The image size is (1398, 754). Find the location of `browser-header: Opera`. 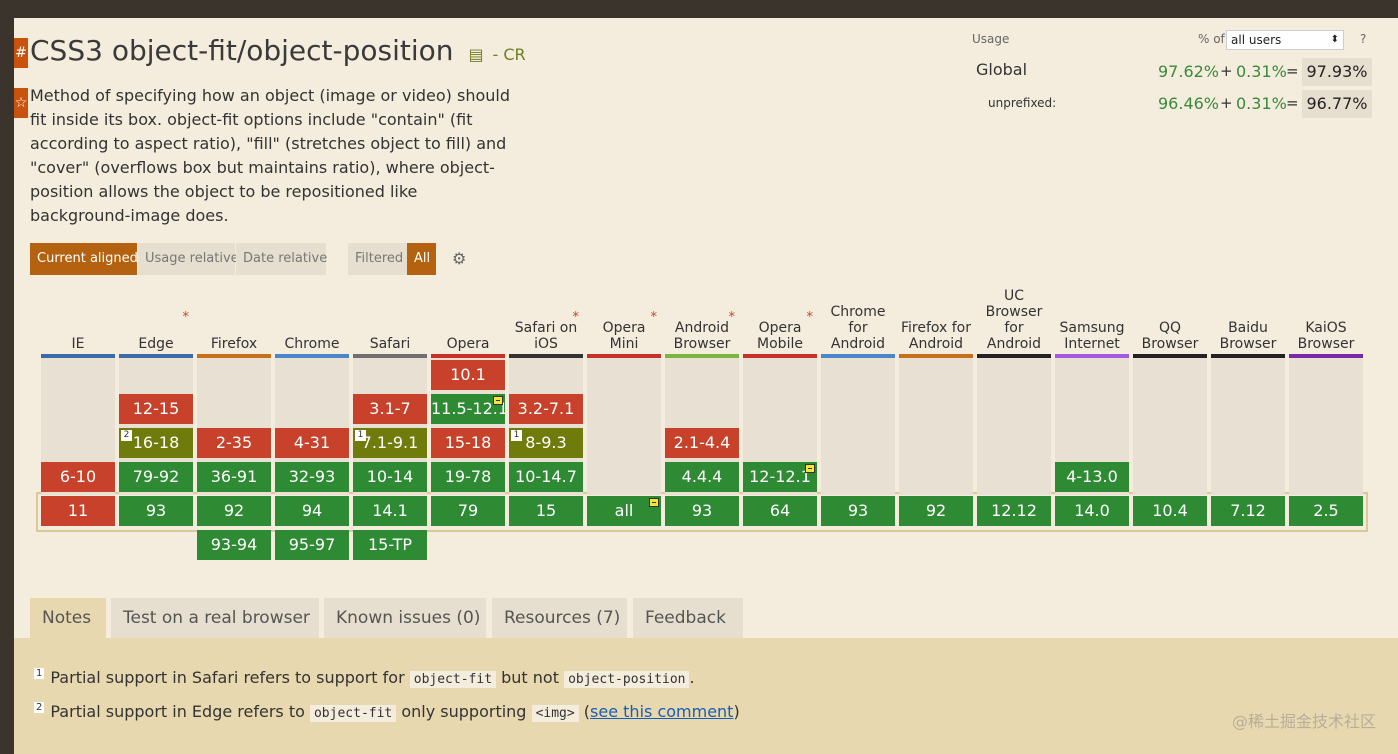

browser-header: Opera is located at coordinates (468, 324).